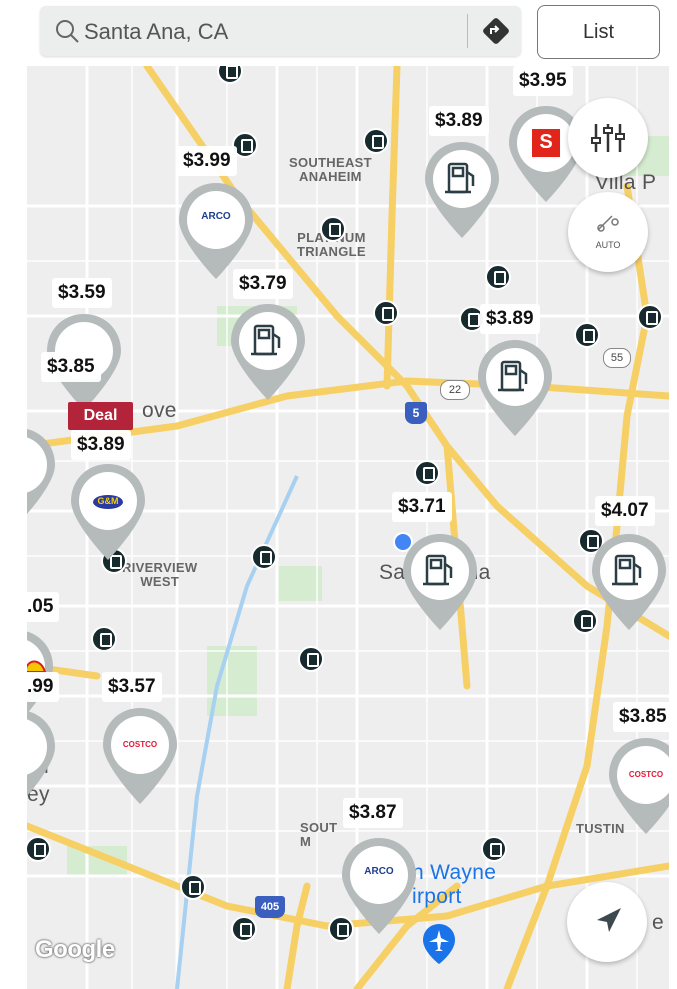 The width and height of the screenshot is (677, 989). I want to click on price-label: $3.57, so click(132, 687).